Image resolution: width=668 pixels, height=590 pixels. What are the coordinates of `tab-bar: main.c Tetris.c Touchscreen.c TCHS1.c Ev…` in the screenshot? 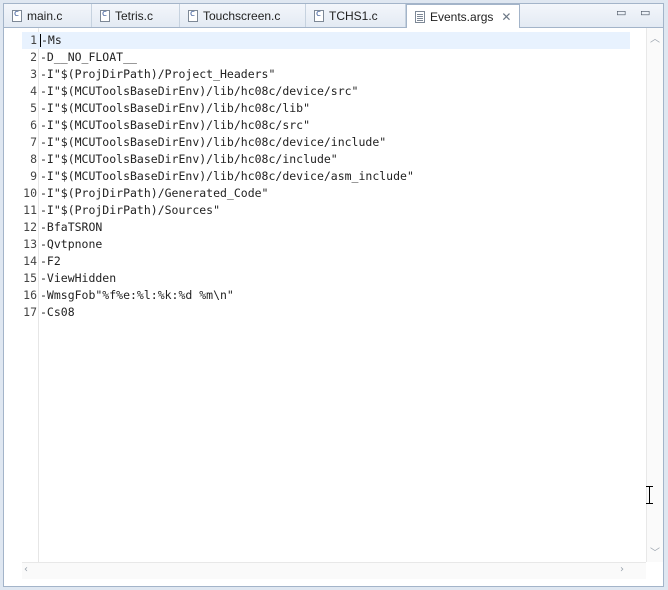 It's located at (333, 16).